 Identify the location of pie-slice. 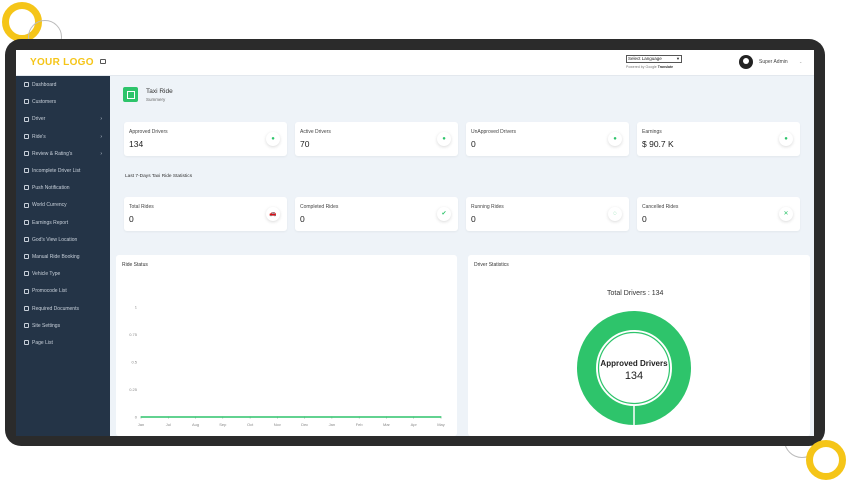
(634, 368).